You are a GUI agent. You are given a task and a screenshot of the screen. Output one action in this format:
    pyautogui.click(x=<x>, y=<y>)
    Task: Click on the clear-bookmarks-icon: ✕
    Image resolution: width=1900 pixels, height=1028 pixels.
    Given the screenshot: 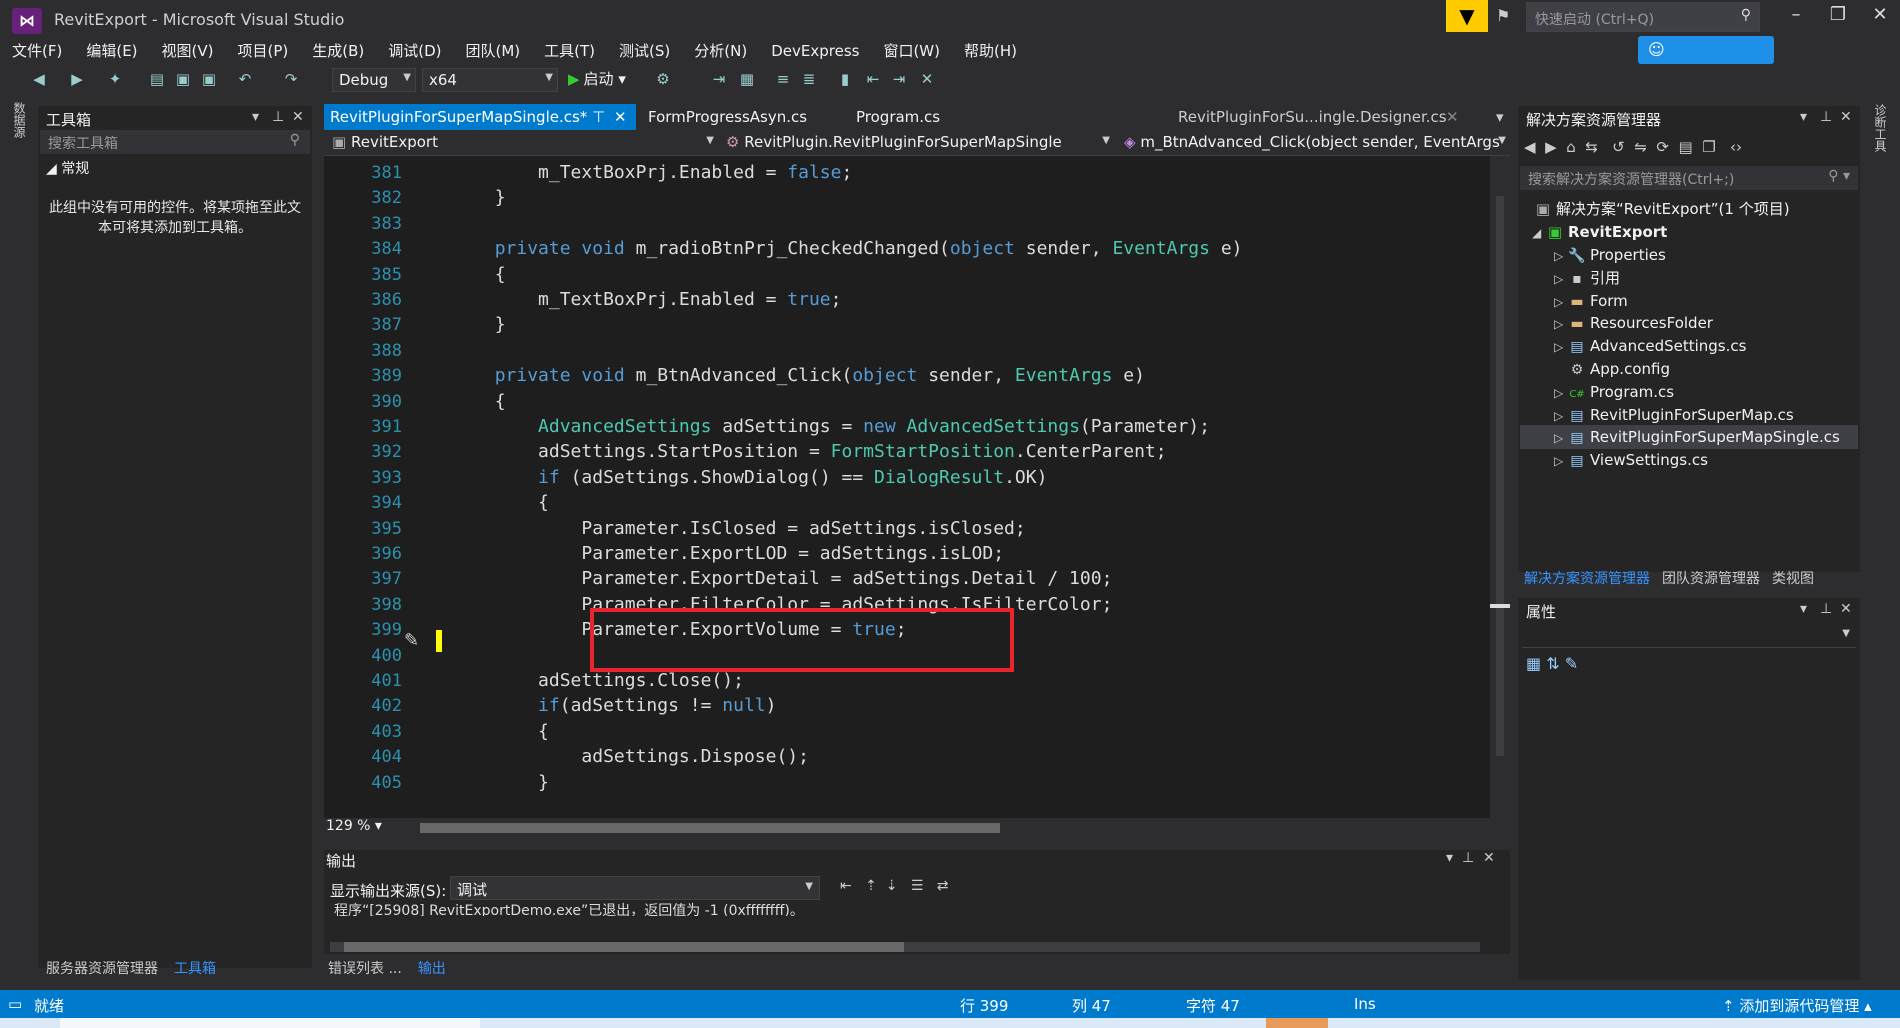 What is the action you would take?
    pyautogui.click(x=927, y=80)
    